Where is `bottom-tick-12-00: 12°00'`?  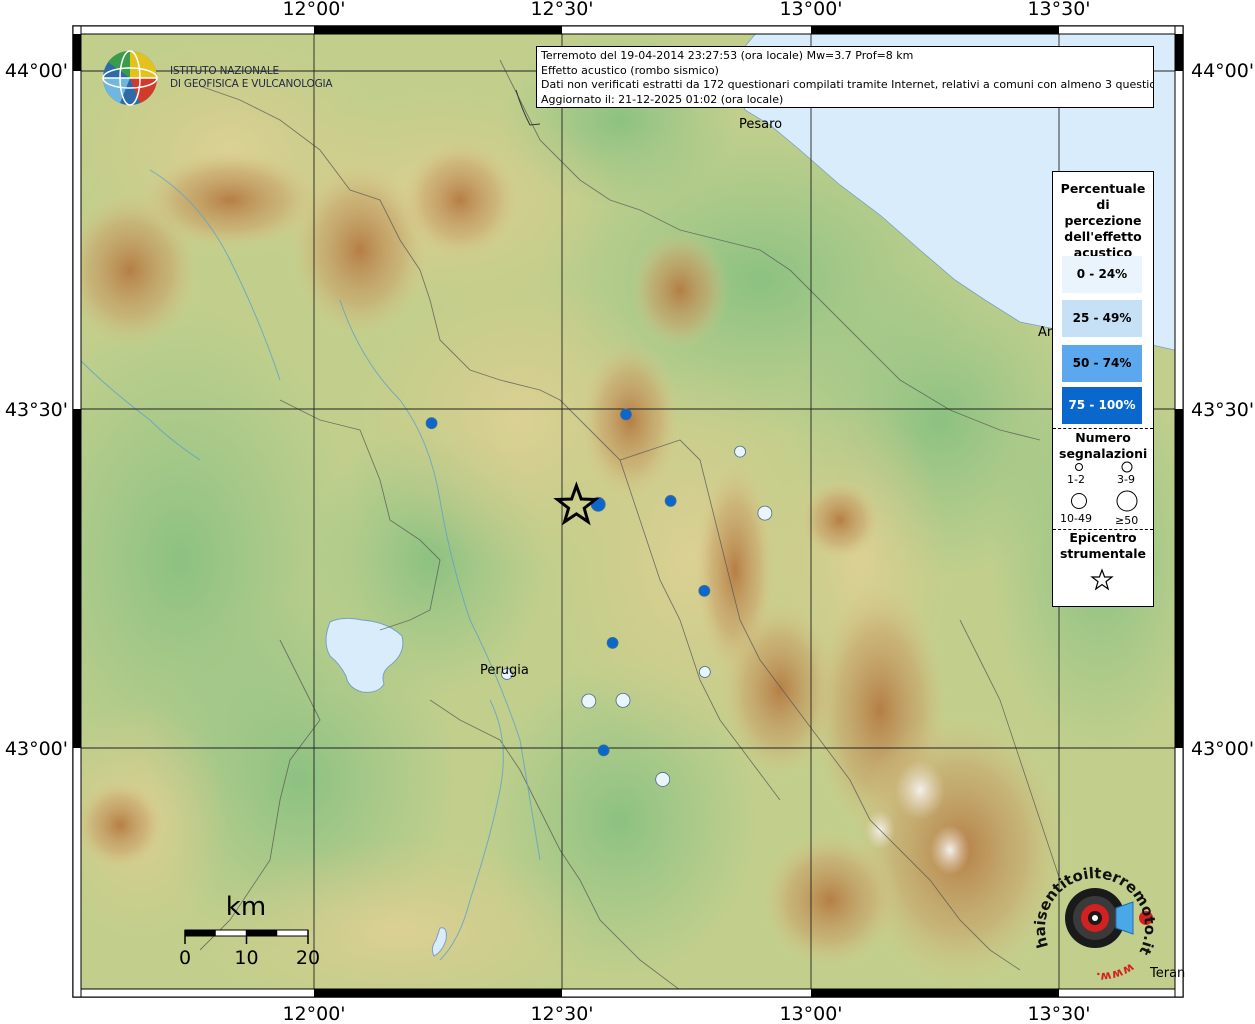
bottom-tick-12-00: 12°00' is located at coordinates (313, 1013).